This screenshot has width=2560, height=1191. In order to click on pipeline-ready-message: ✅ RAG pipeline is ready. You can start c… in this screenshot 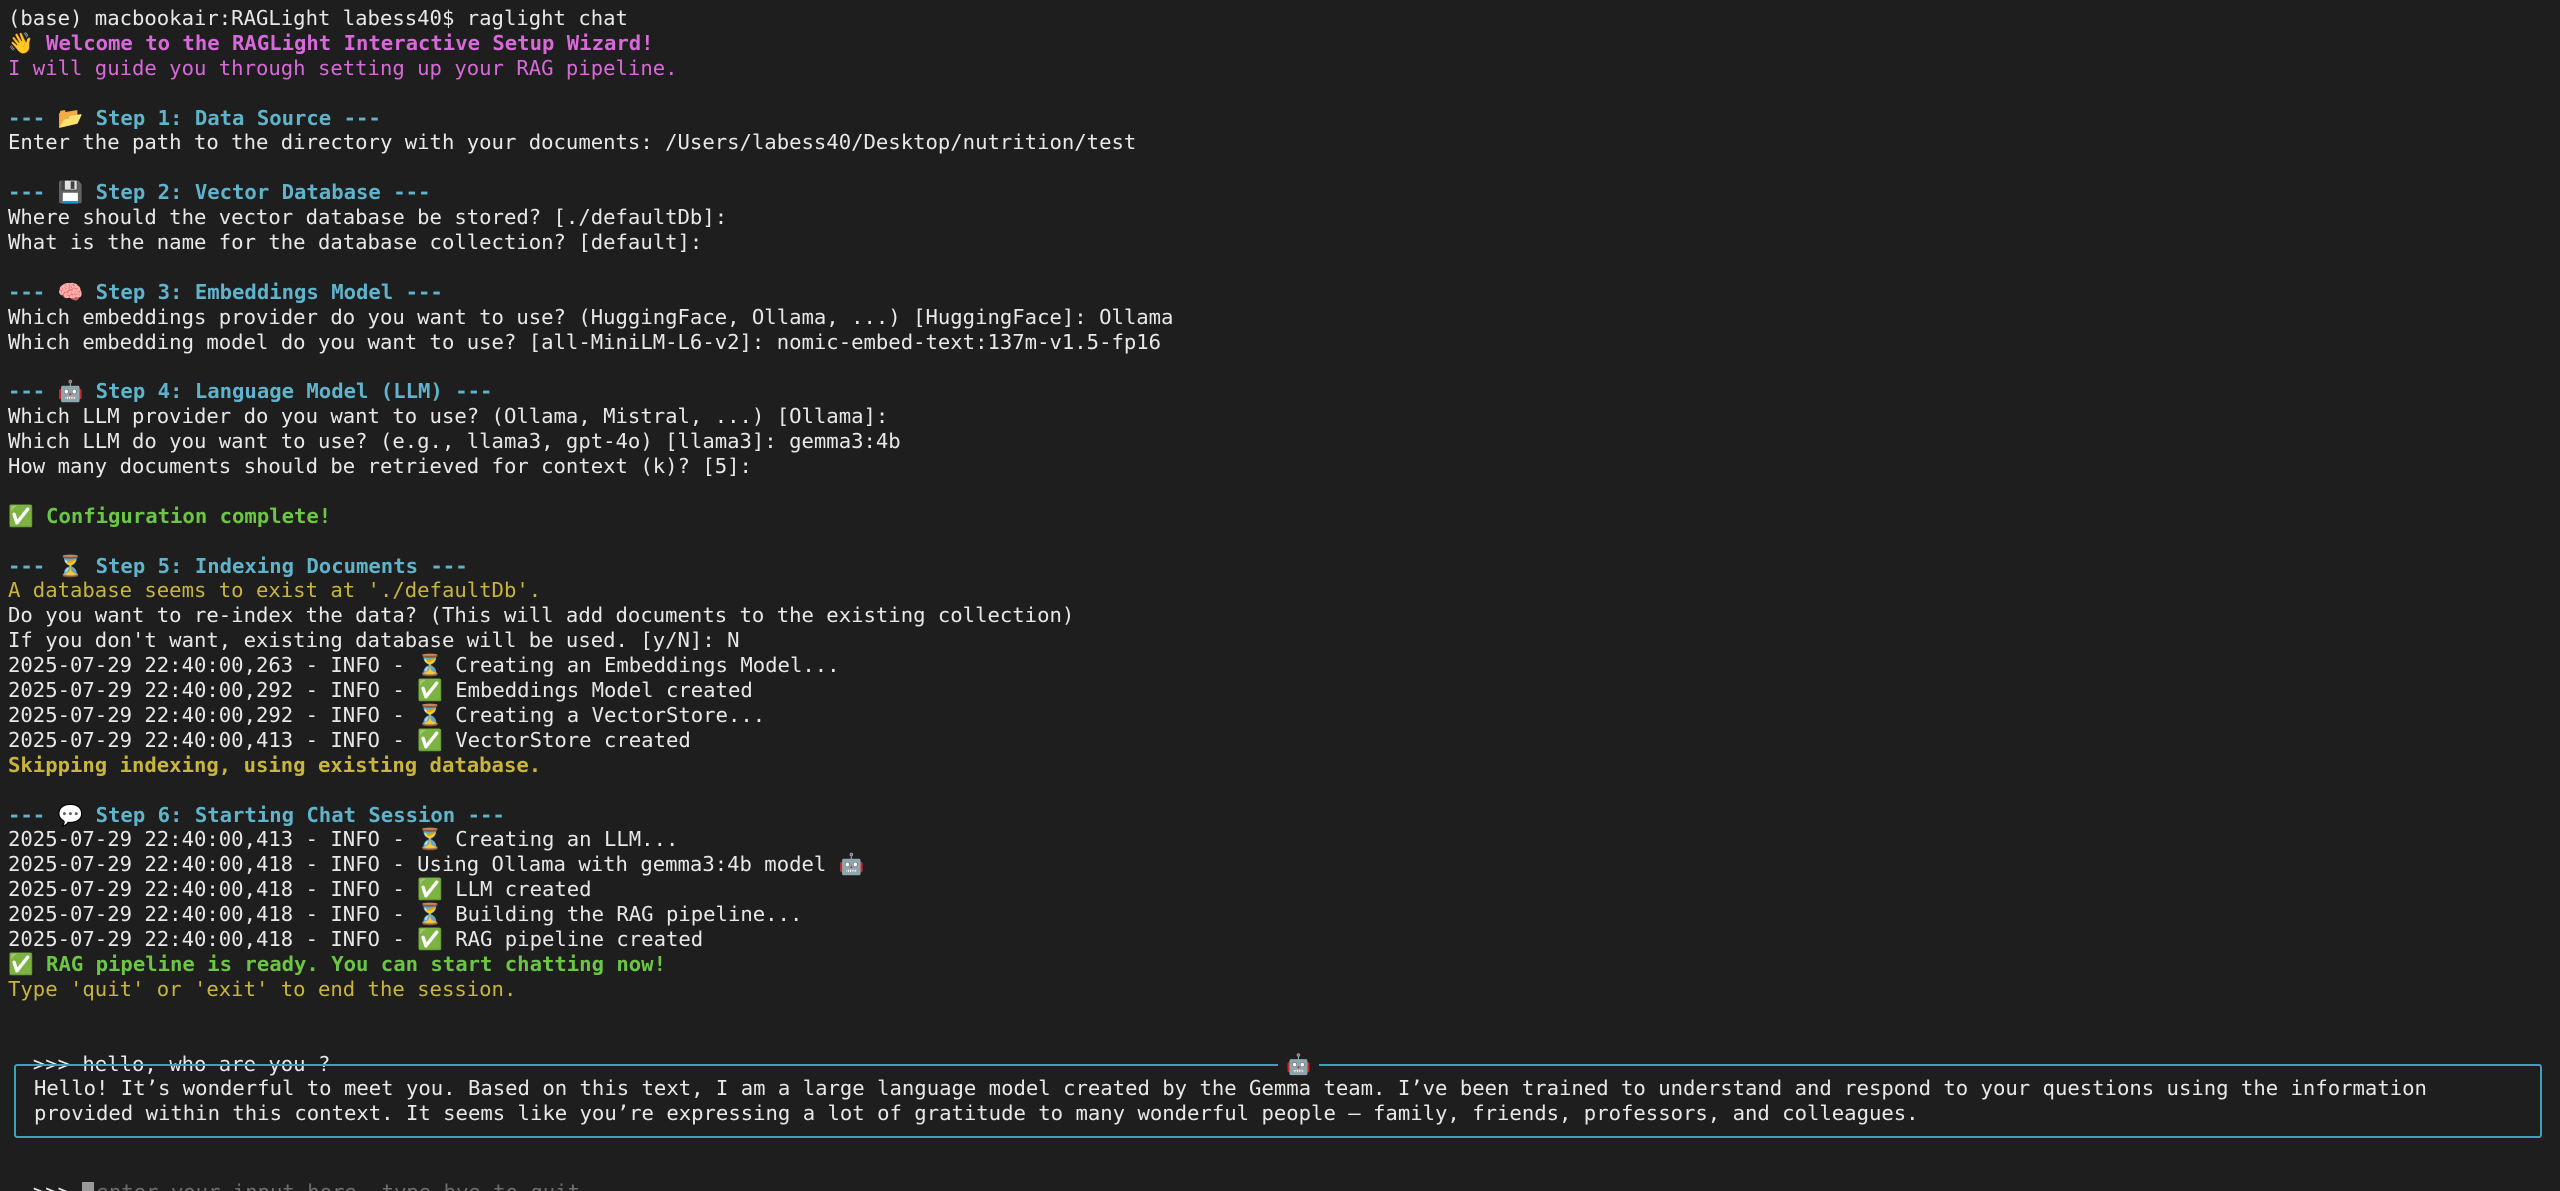, I will do `click(337, 963)`.